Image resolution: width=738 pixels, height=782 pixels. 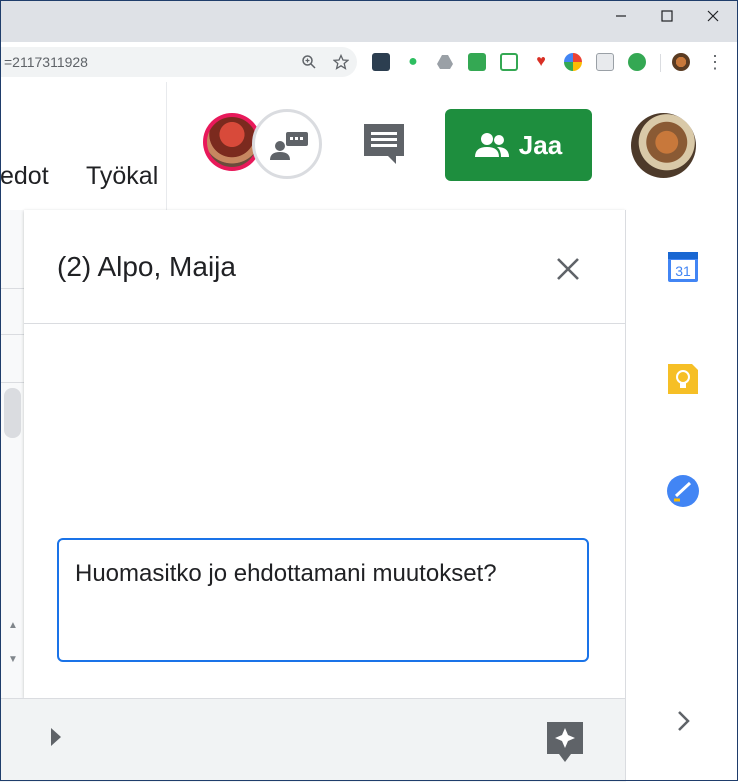 What do you see at coordinates (573, 62) in the screenshot?
I see `chrome-color-icon` at bounding box center [573, 62].